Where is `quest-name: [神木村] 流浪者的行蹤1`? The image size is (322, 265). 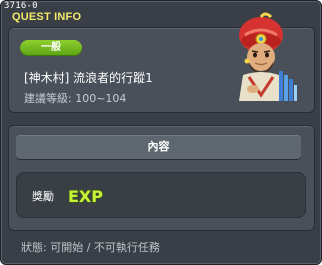
quest-name: [神木村] 流浪者的行蹤1 is located at coordinates (88, 78).